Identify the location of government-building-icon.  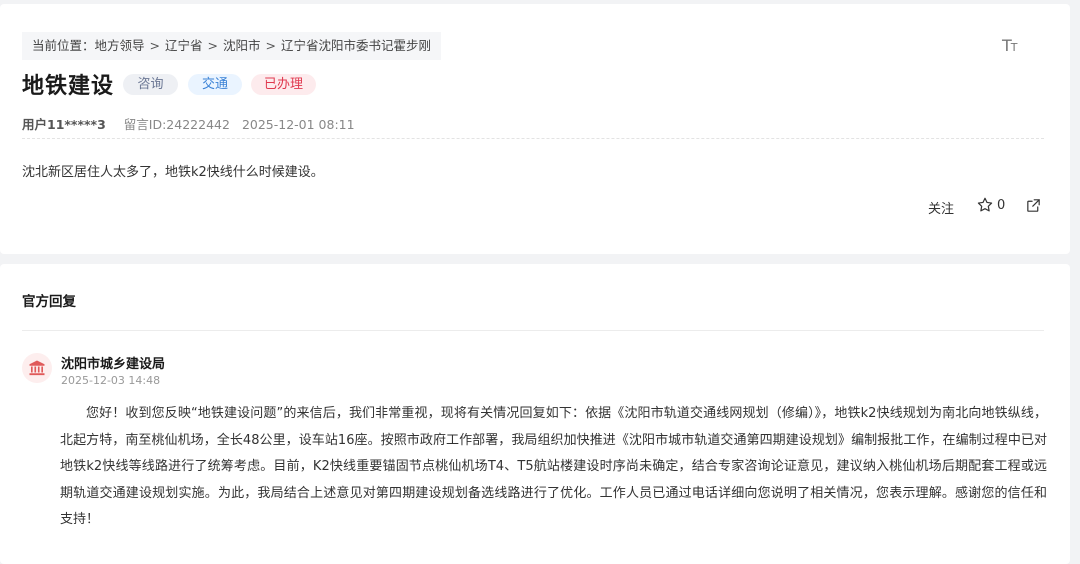
(37, 368).